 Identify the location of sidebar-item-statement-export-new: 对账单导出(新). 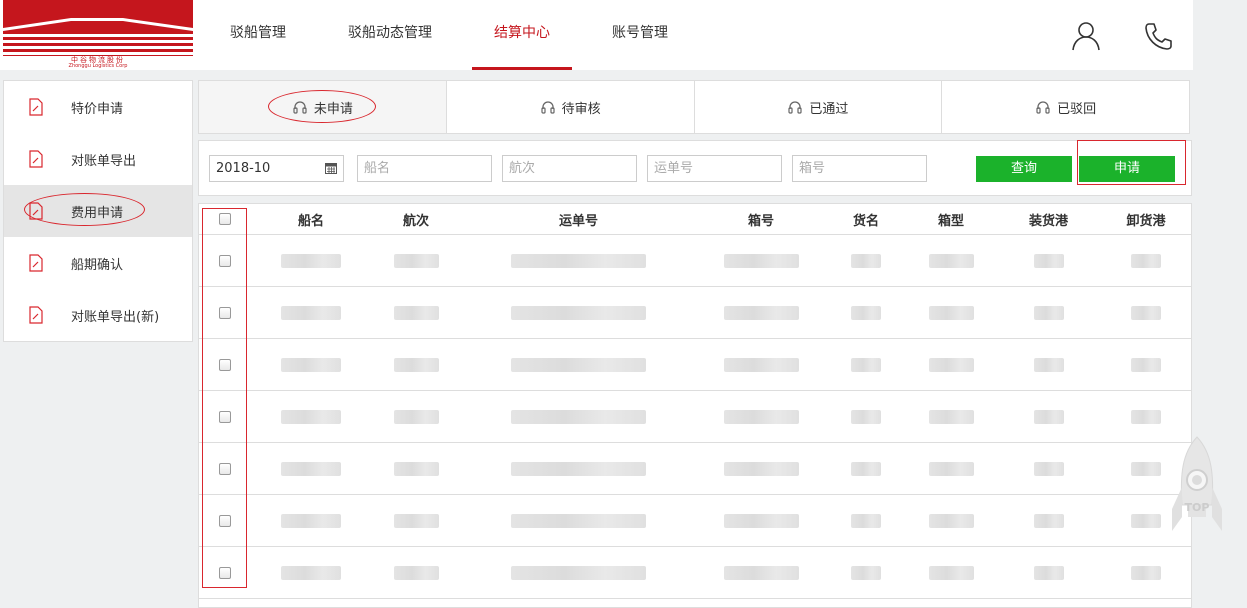
(98, 315).